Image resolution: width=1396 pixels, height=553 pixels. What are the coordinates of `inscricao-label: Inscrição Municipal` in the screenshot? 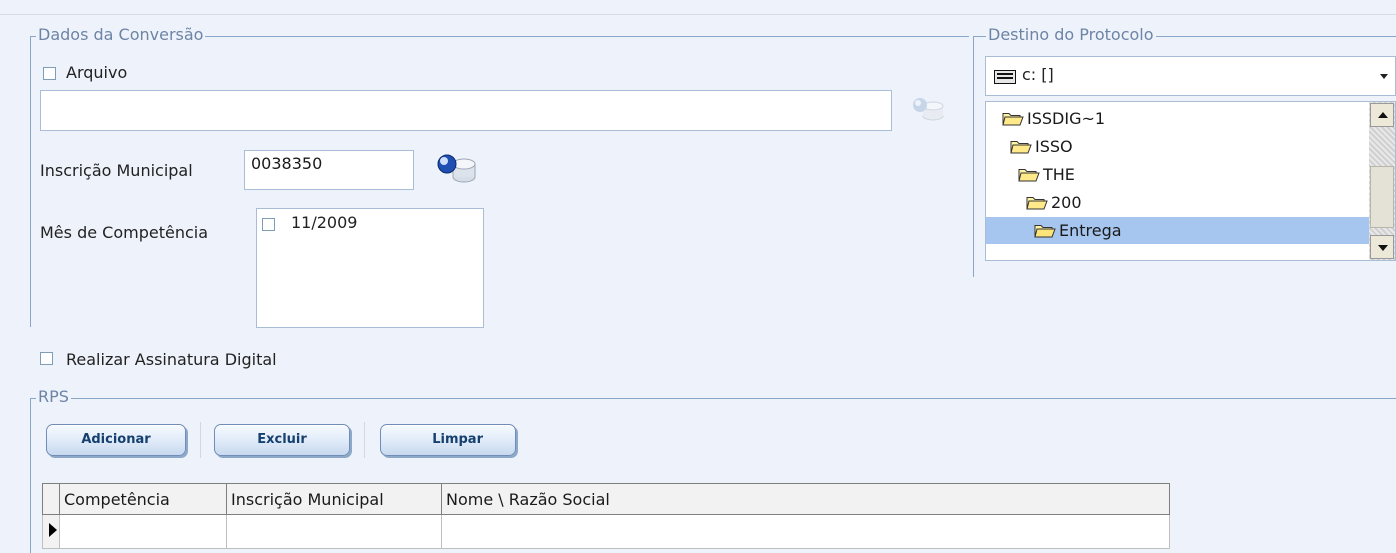 It's located at (116, 170).